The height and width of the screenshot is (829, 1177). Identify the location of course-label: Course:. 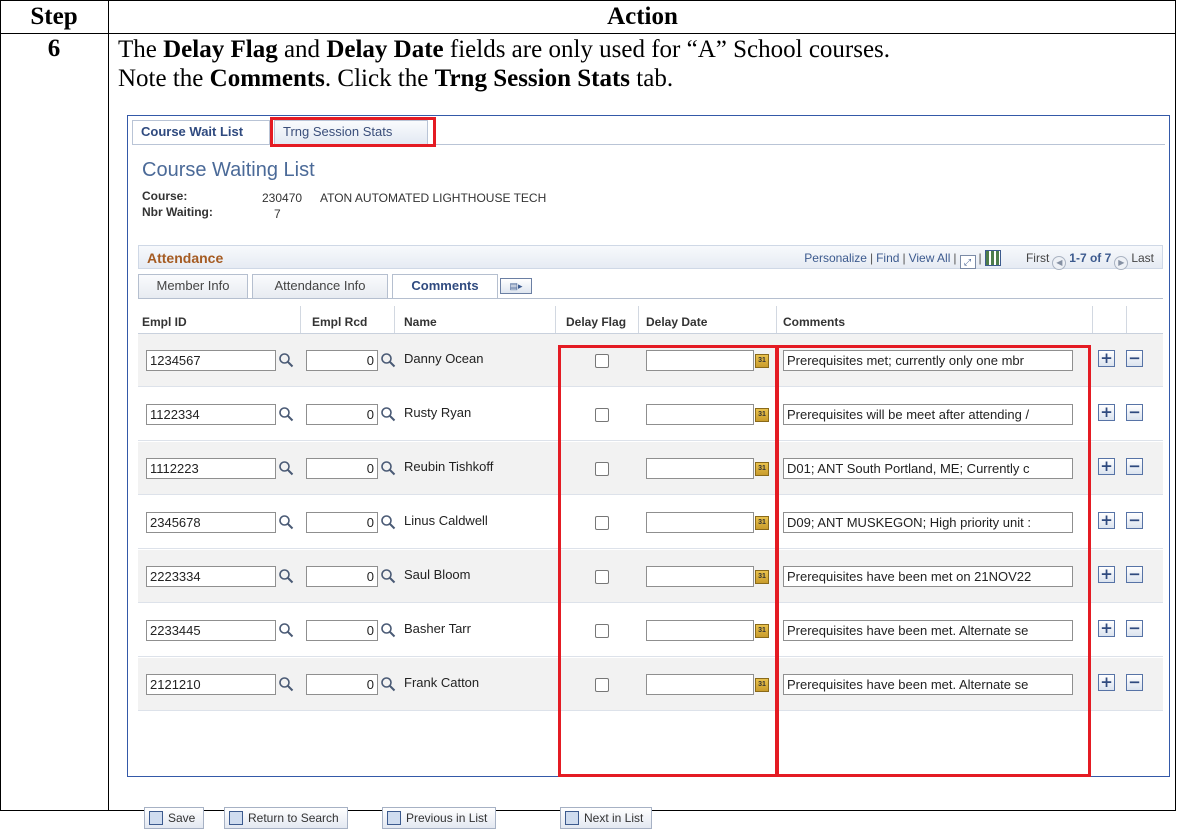
(165, 196).